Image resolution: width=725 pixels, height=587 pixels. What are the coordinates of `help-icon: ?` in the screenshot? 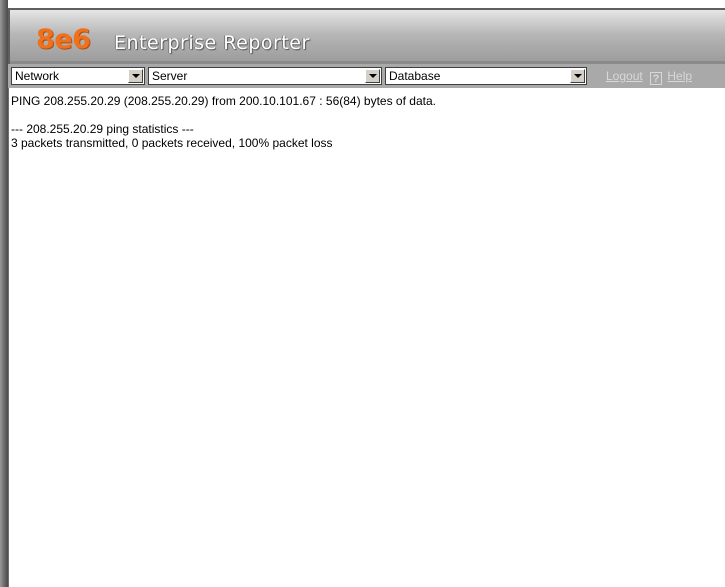 It's located at (656, 78).